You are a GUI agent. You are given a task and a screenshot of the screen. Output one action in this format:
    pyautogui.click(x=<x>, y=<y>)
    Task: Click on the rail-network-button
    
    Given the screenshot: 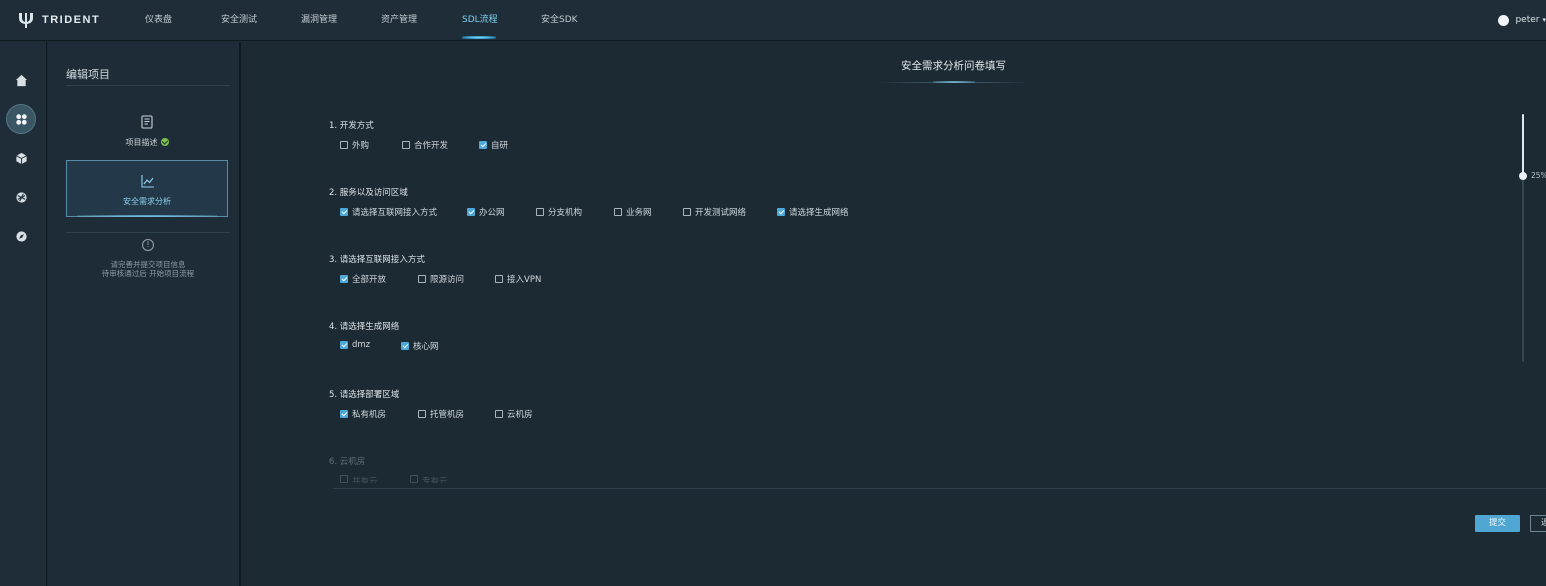 What is the action you would take?
    pyautogui.click(x=21, y=197)
    